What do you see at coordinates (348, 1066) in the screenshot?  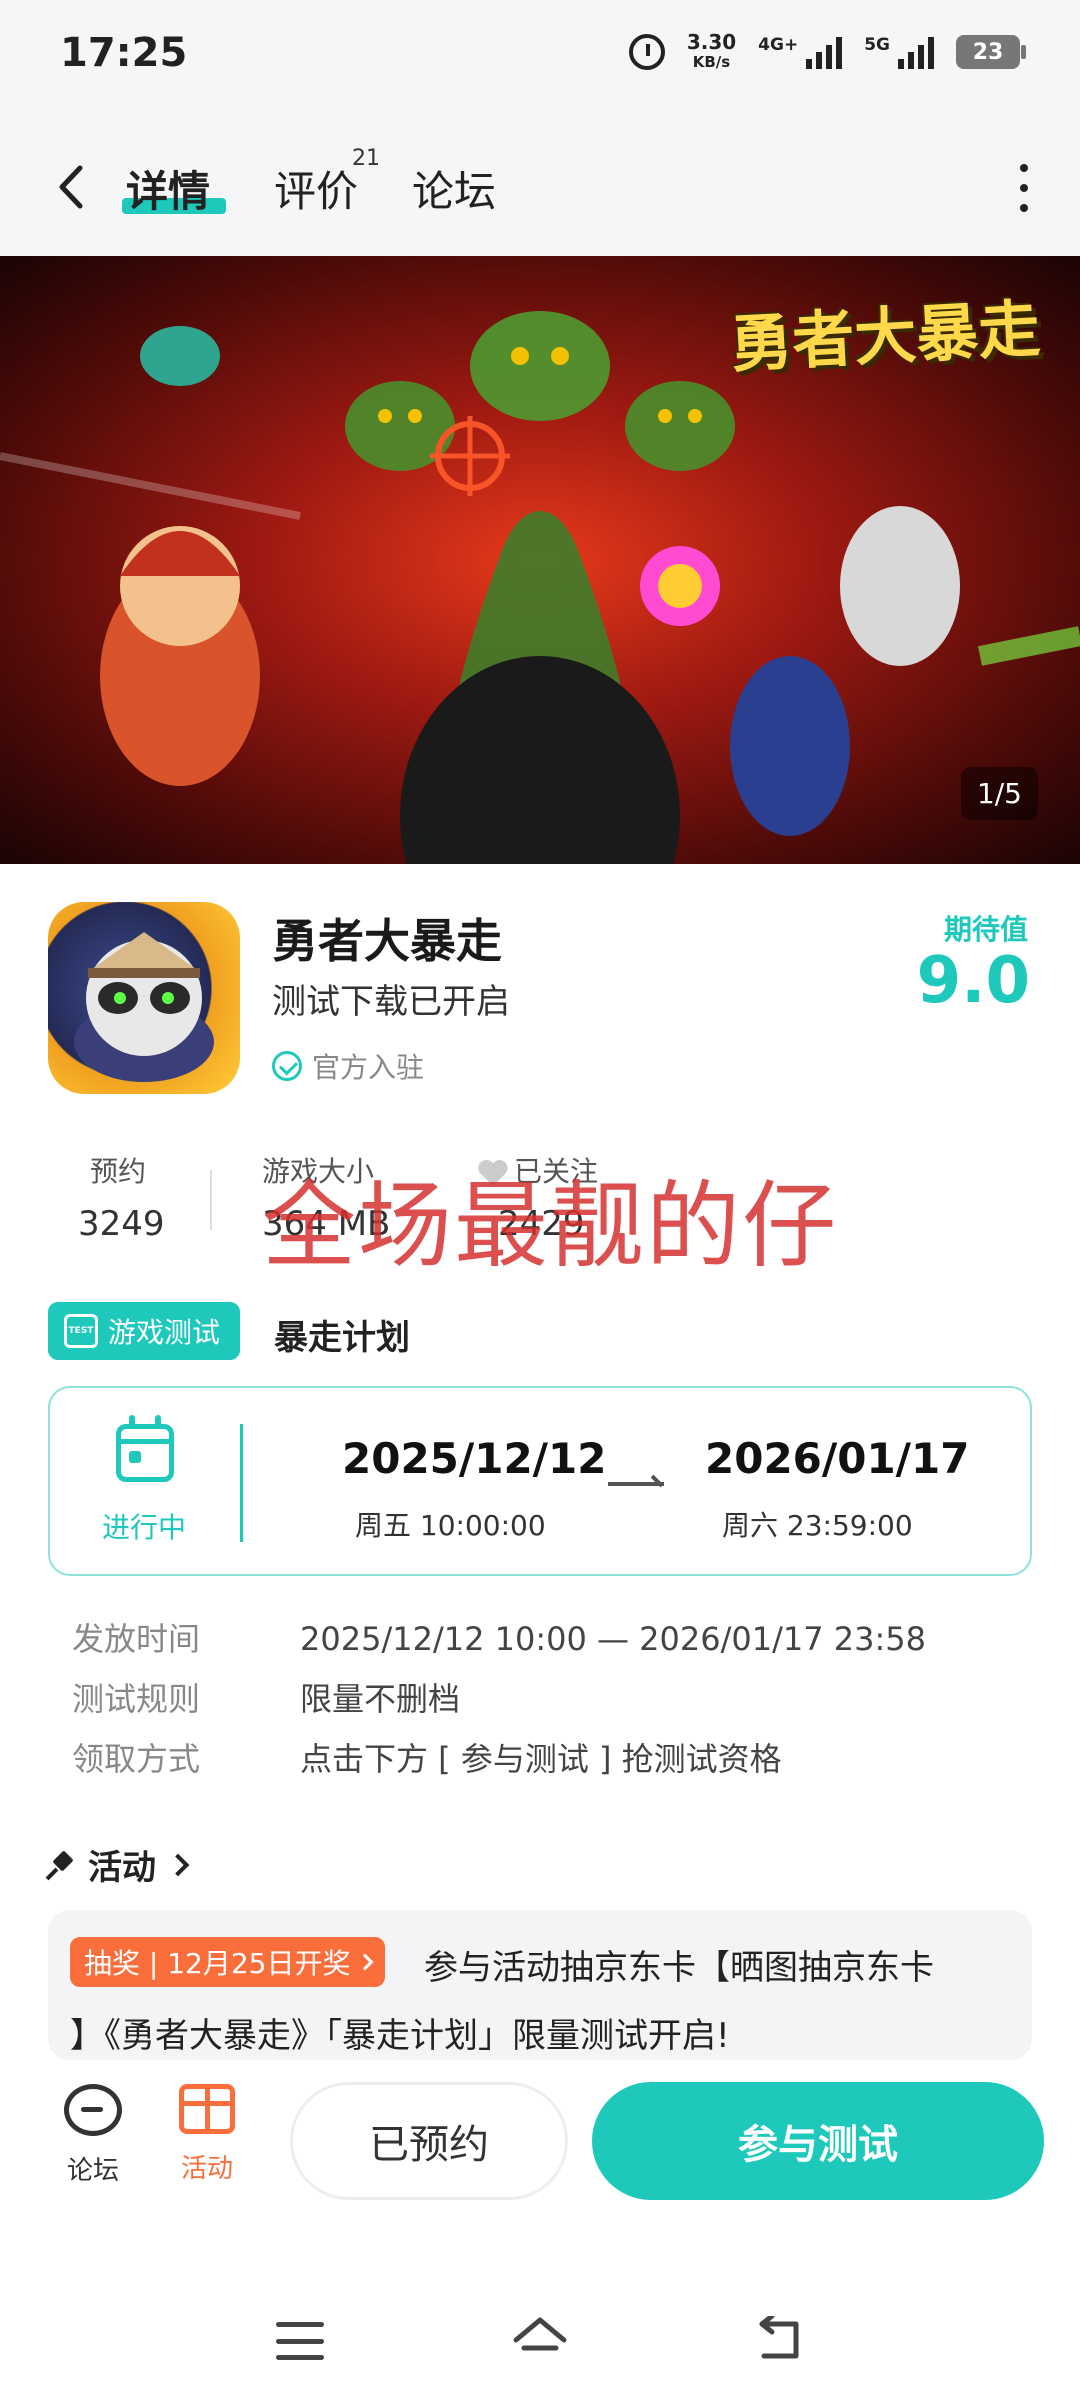 I see `official-badge: 官方入驻` at bounding box center [348, 1066].